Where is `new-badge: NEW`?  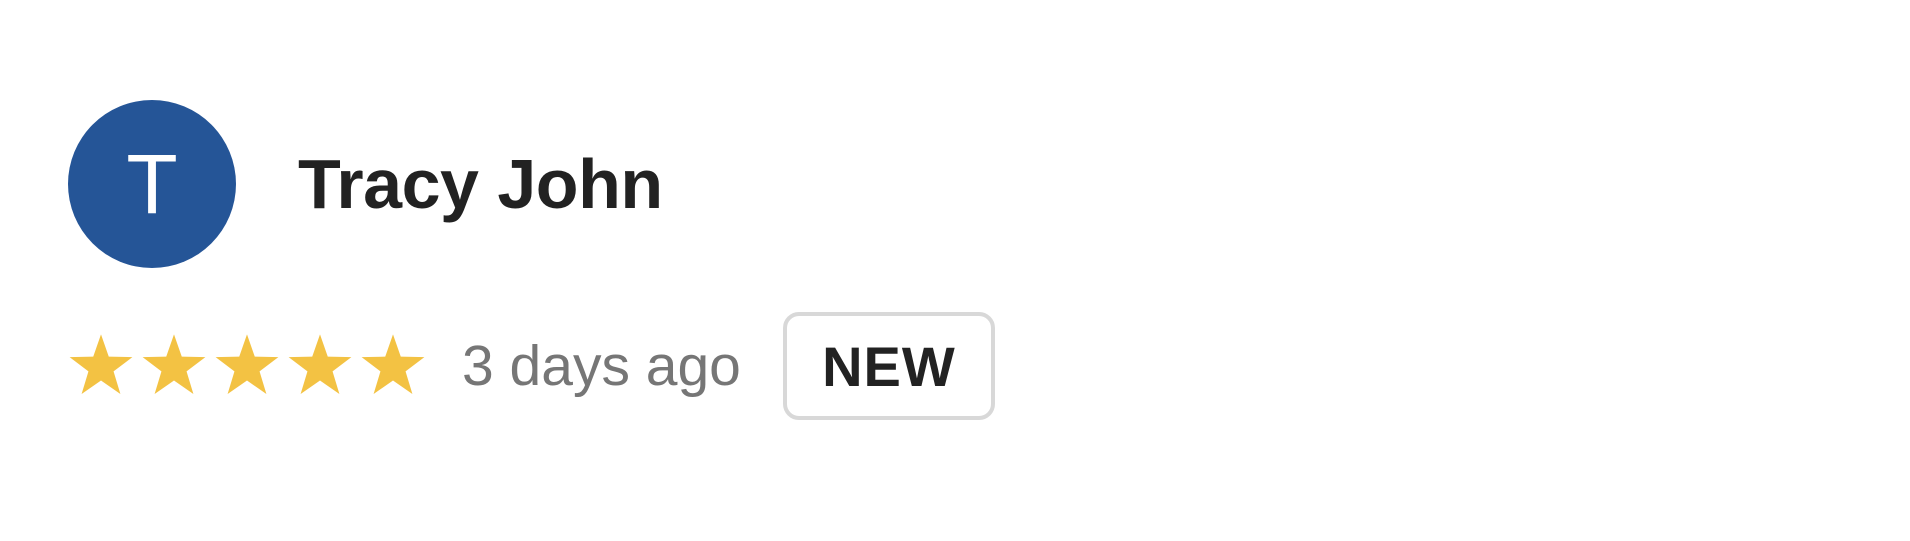
new-badge: NEW is located at coordinates (888, 366).